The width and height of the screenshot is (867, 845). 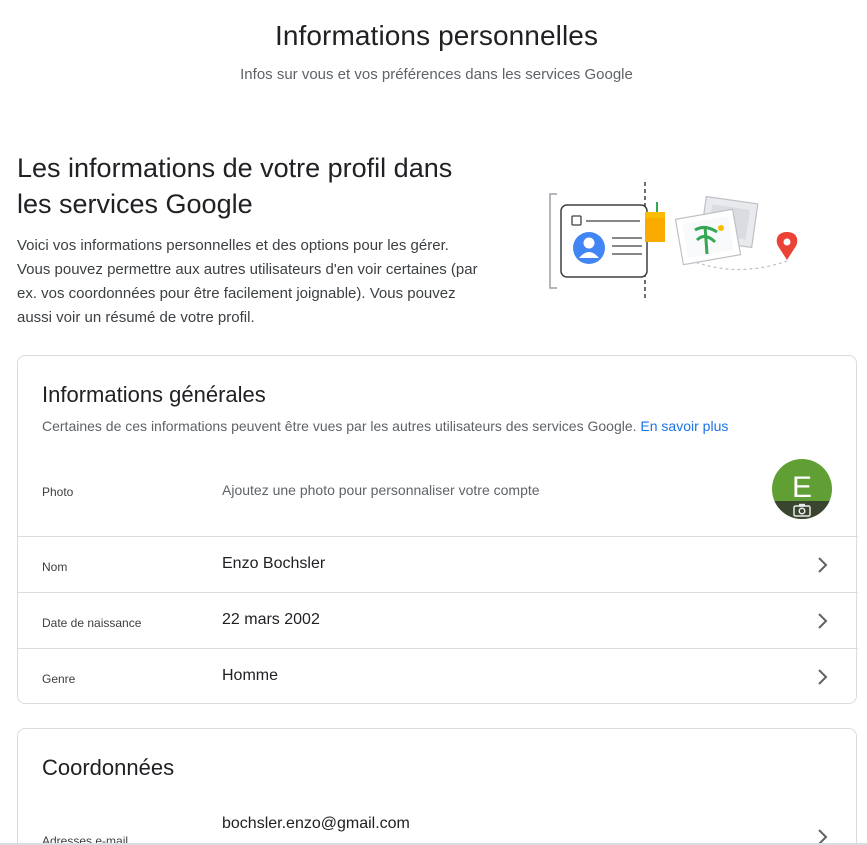 I want to click on contact-info-title: Coordonnées, so click(x=108, y=767).